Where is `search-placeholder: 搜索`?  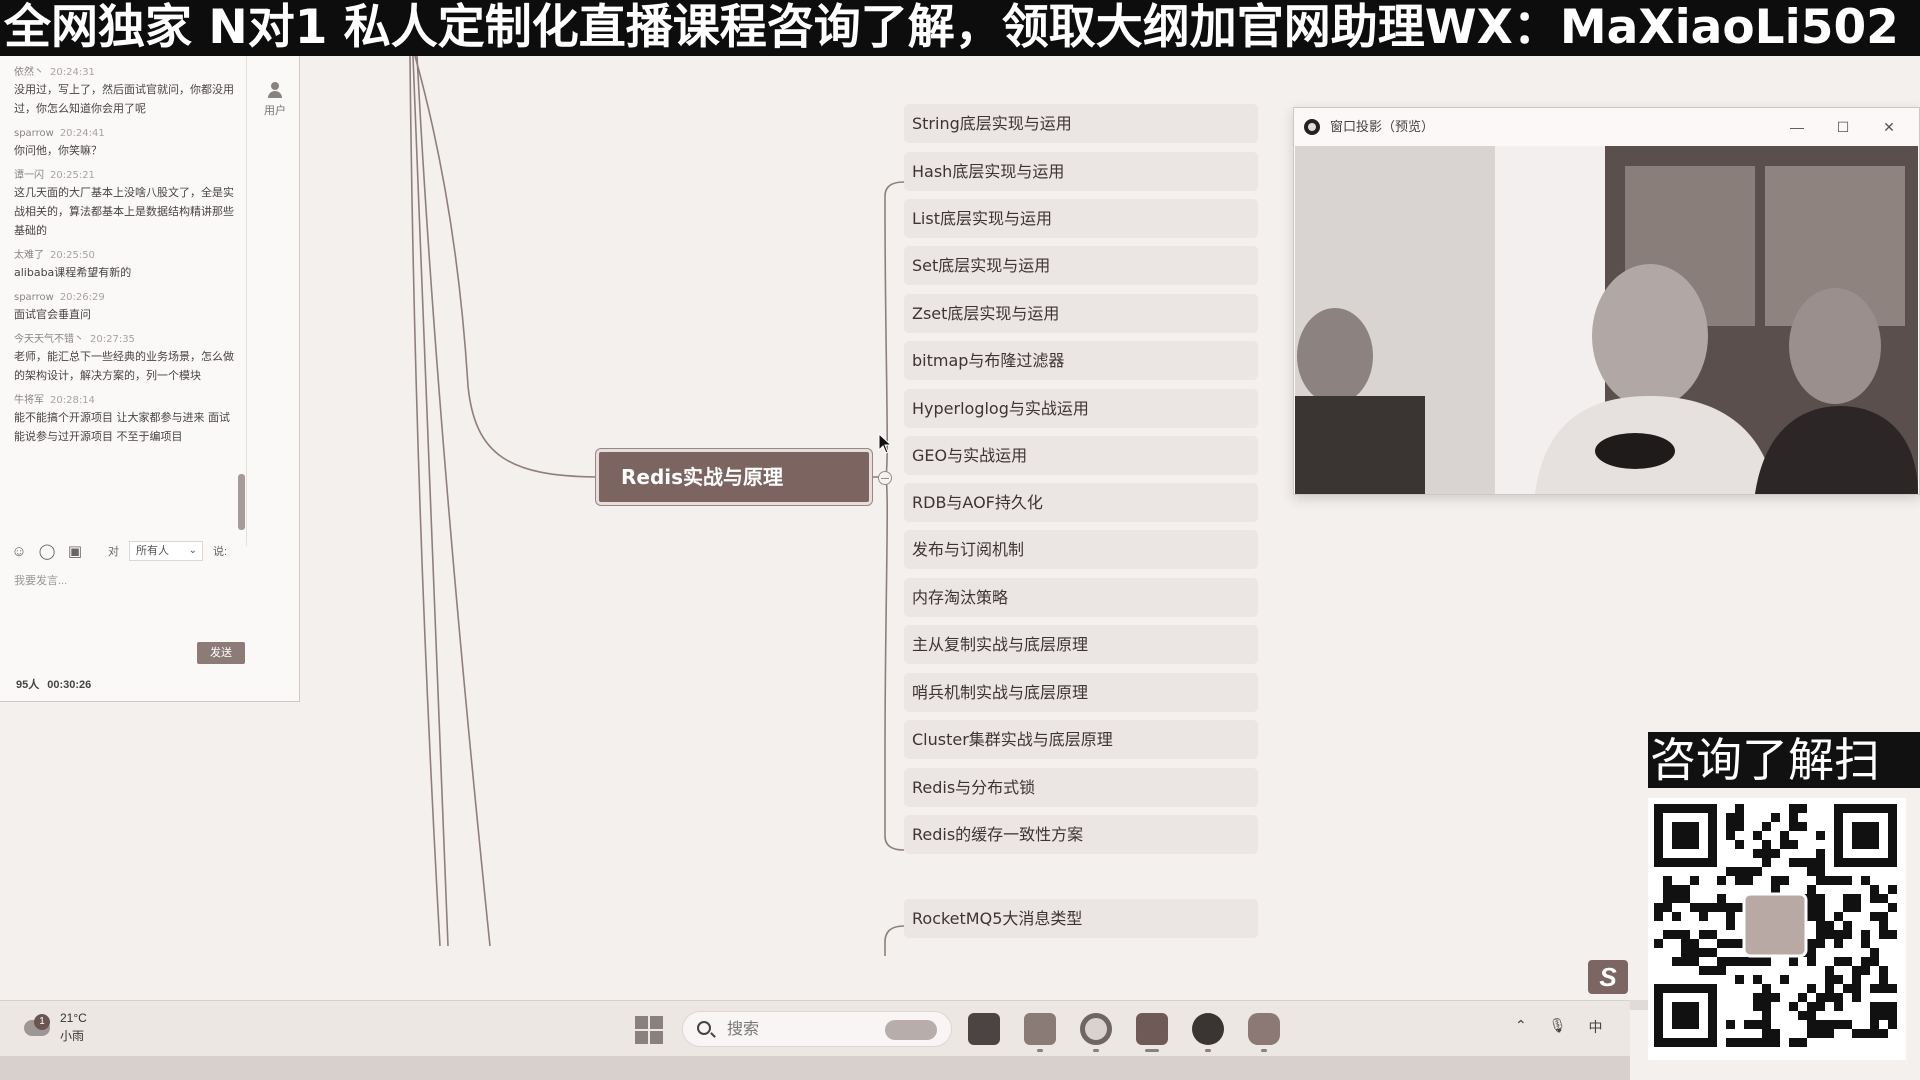
search-placeholder: 搜索 is located at coordinates (743, 1029).